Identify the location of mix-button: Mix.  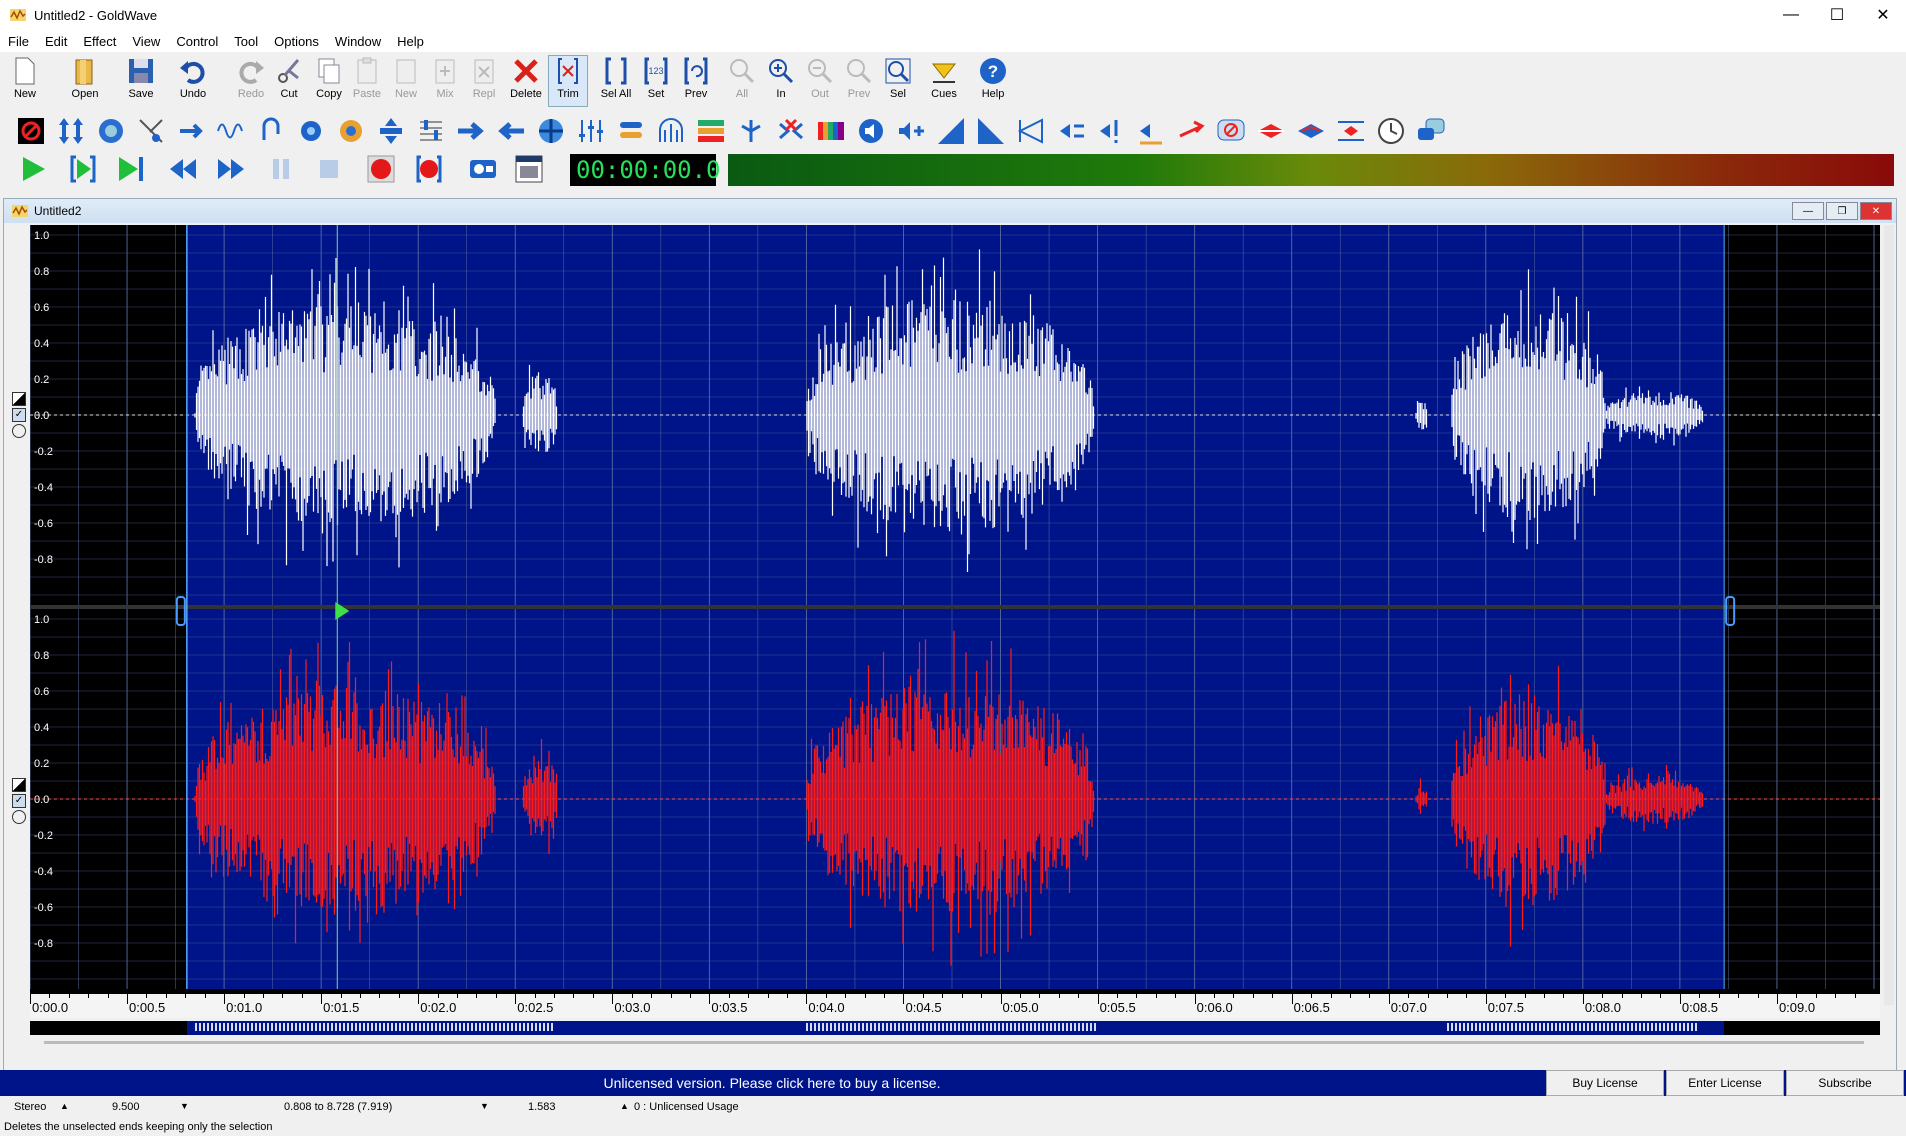
(445, 81).